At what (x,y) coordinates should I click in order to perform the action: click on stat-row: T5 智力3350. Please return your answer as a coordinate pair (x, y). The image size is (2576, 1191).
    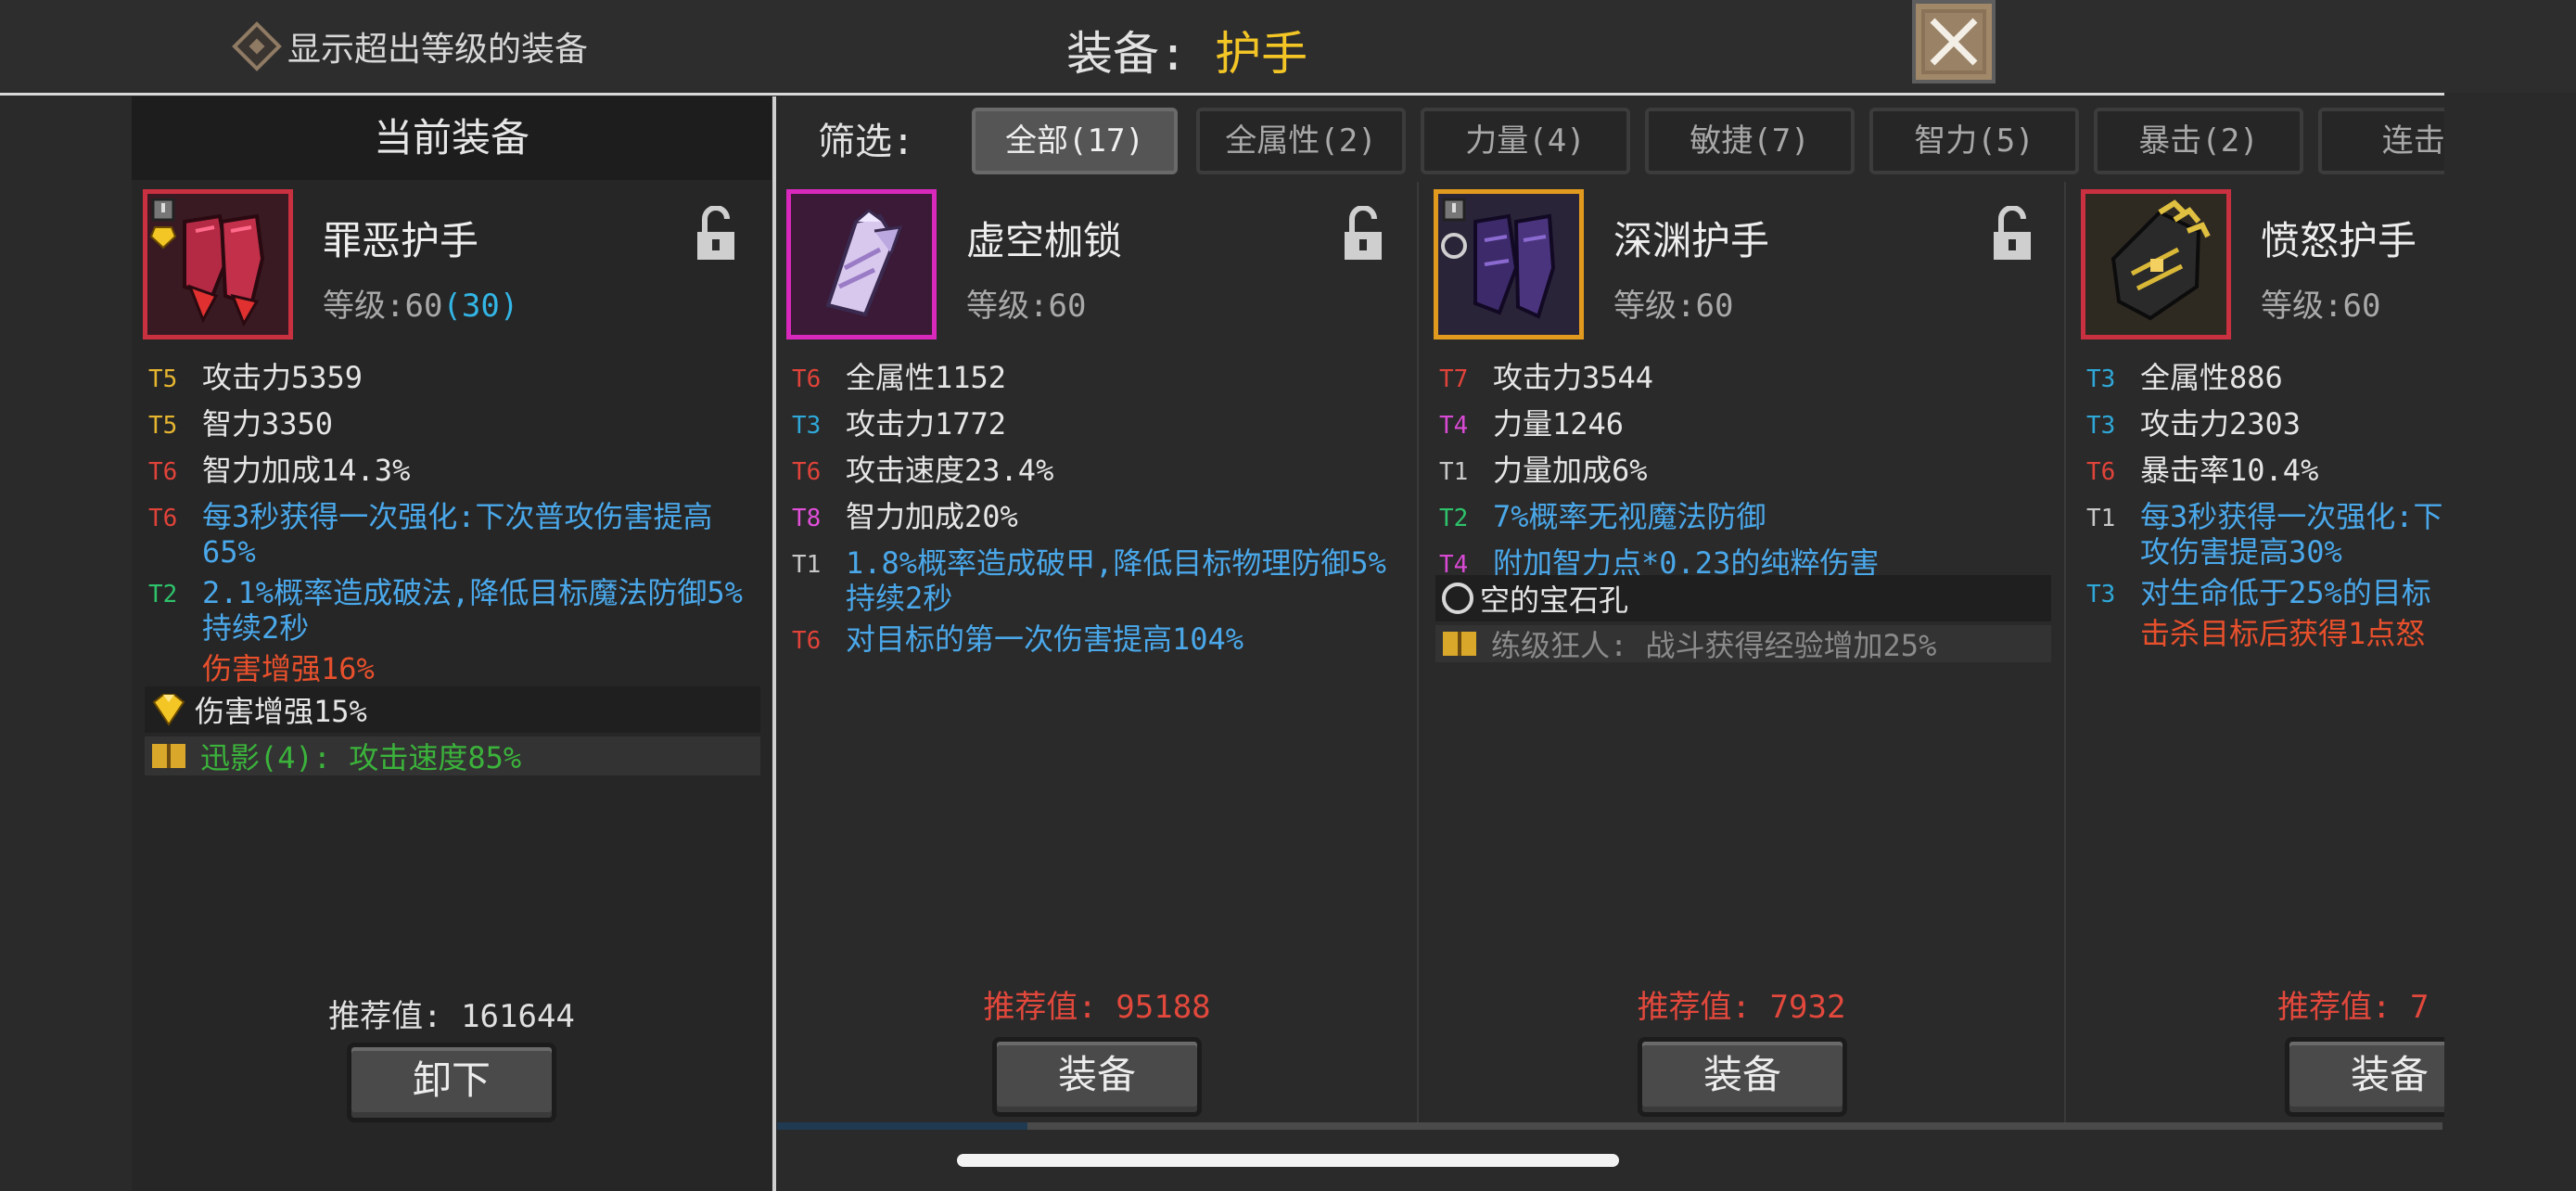
    Looking at the image, I should click on (456, 425).